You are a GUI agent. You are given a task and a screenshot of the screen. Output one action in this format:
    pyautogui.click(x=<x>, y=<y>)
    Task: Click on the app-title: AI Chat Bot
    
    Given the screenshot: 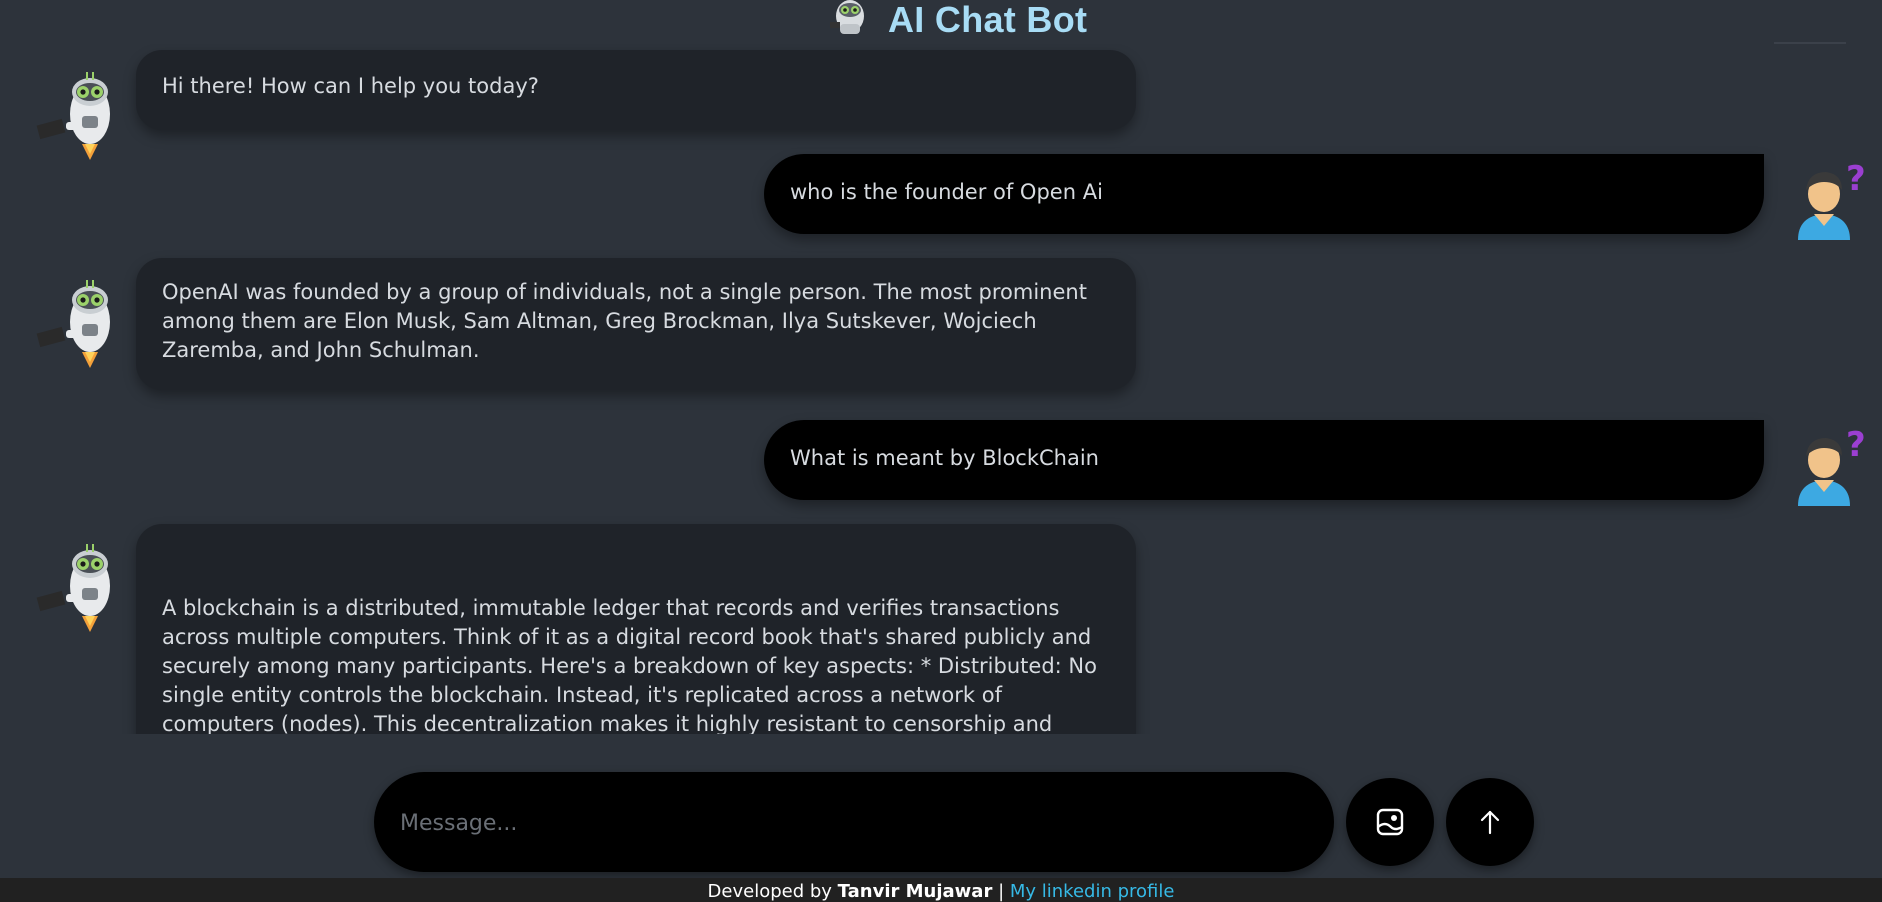 What is the action you would take?
    pyautogui.click(x=988, y=20)
    